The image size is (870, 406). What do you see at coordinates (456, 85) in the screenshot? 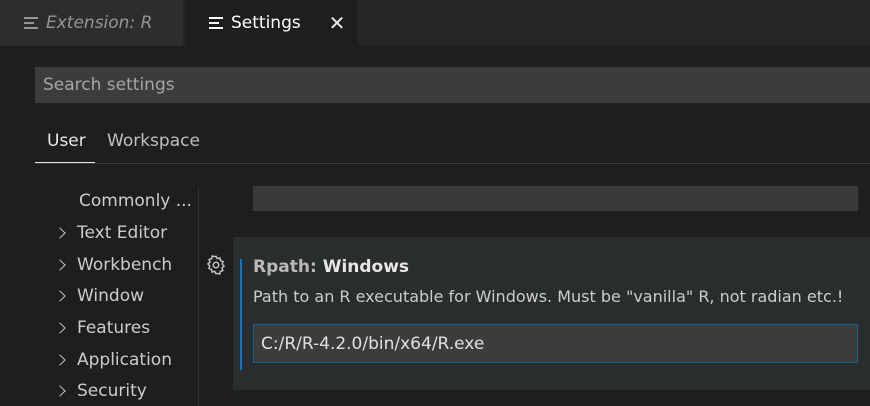
I see `search-settings-input` at bounding box center [456, 85].